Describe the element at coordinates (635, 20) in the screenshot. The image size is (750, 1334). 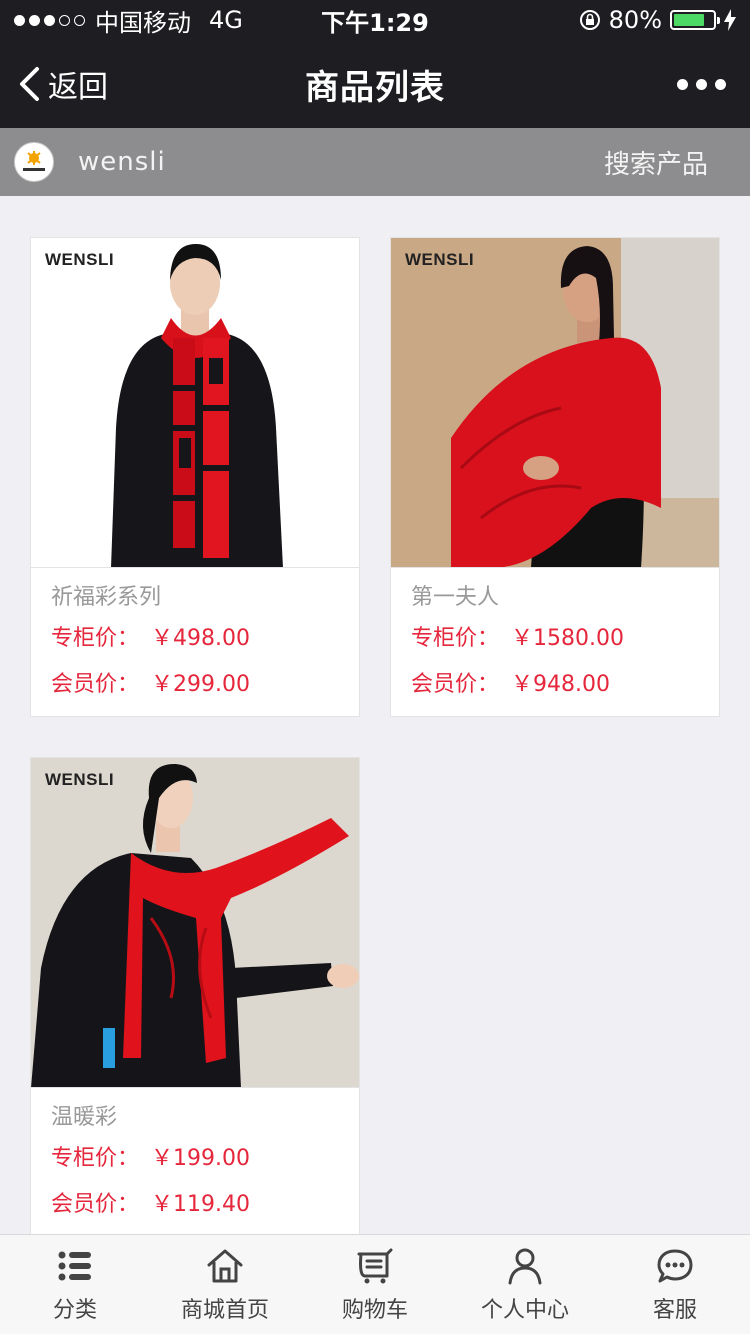
I see `battery-percent: 80%` at that location.